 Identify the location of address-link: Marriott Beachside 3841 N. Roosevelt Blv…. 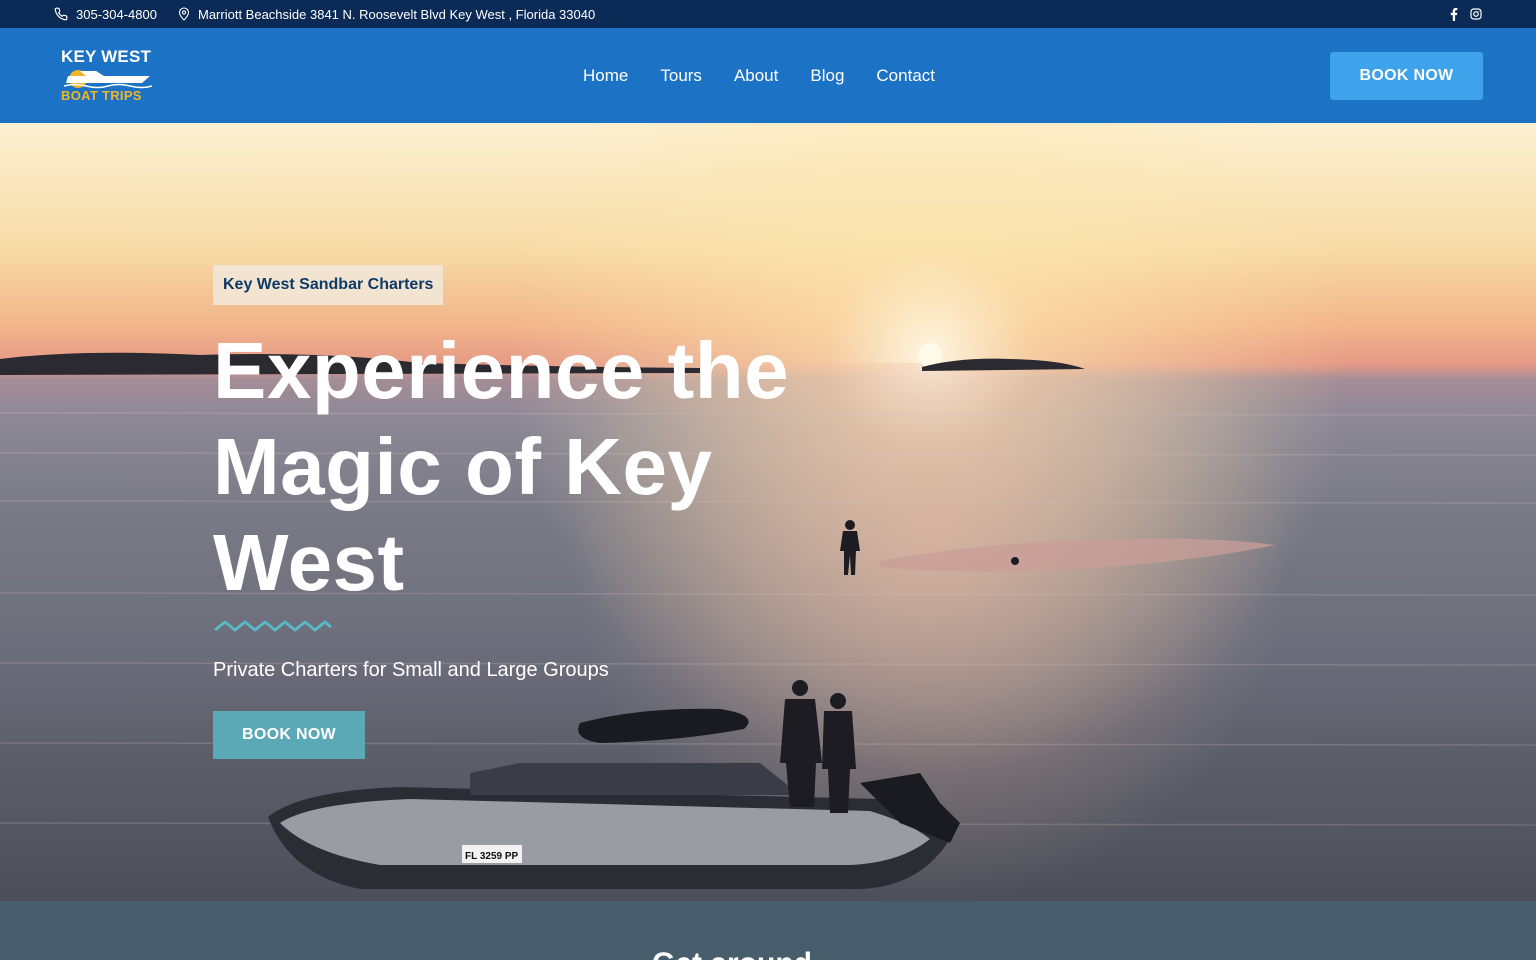
(386, 14).